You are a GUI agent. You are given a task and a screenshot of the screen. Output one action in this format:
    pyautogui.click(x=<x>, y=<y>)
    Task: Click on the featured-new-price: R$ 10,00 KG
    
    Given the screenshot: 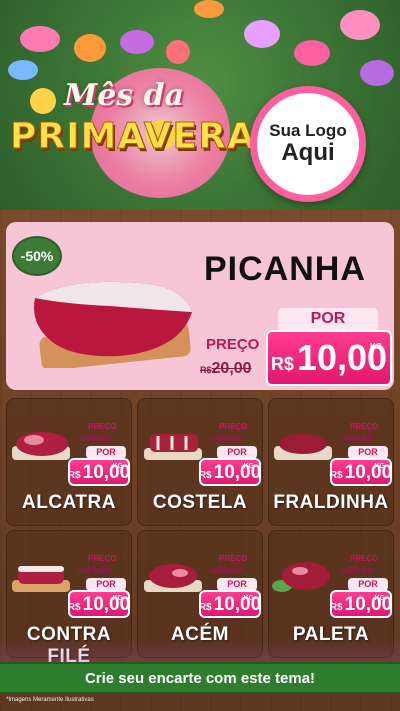 What is the action you would take?
    pyautogui.click(x=329, y=358)
    